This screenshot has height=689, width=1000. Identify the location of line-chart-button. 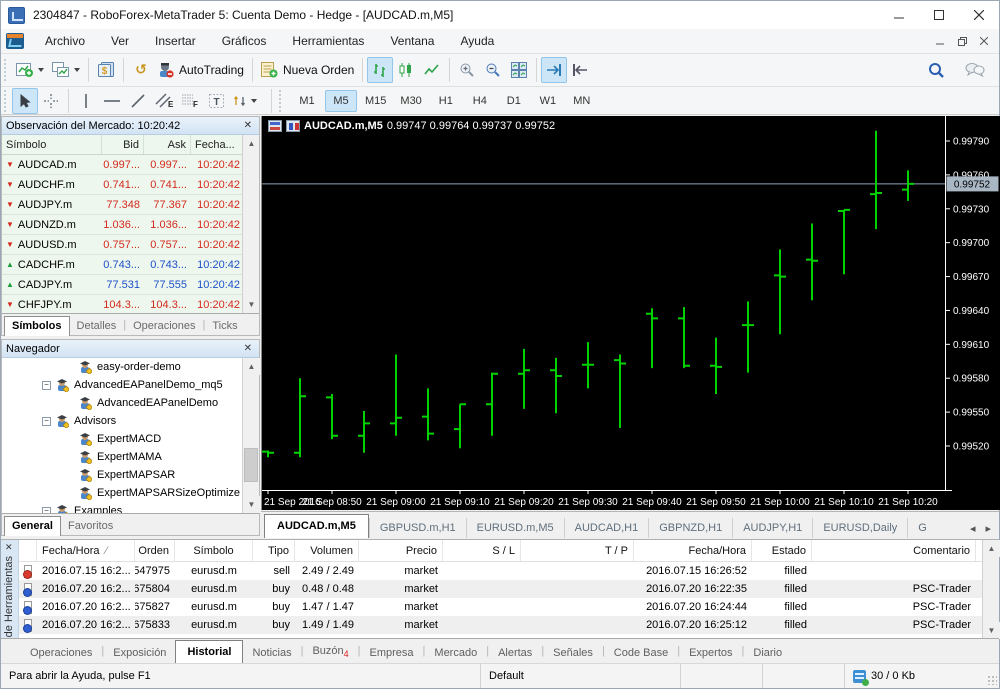
(432, 70).